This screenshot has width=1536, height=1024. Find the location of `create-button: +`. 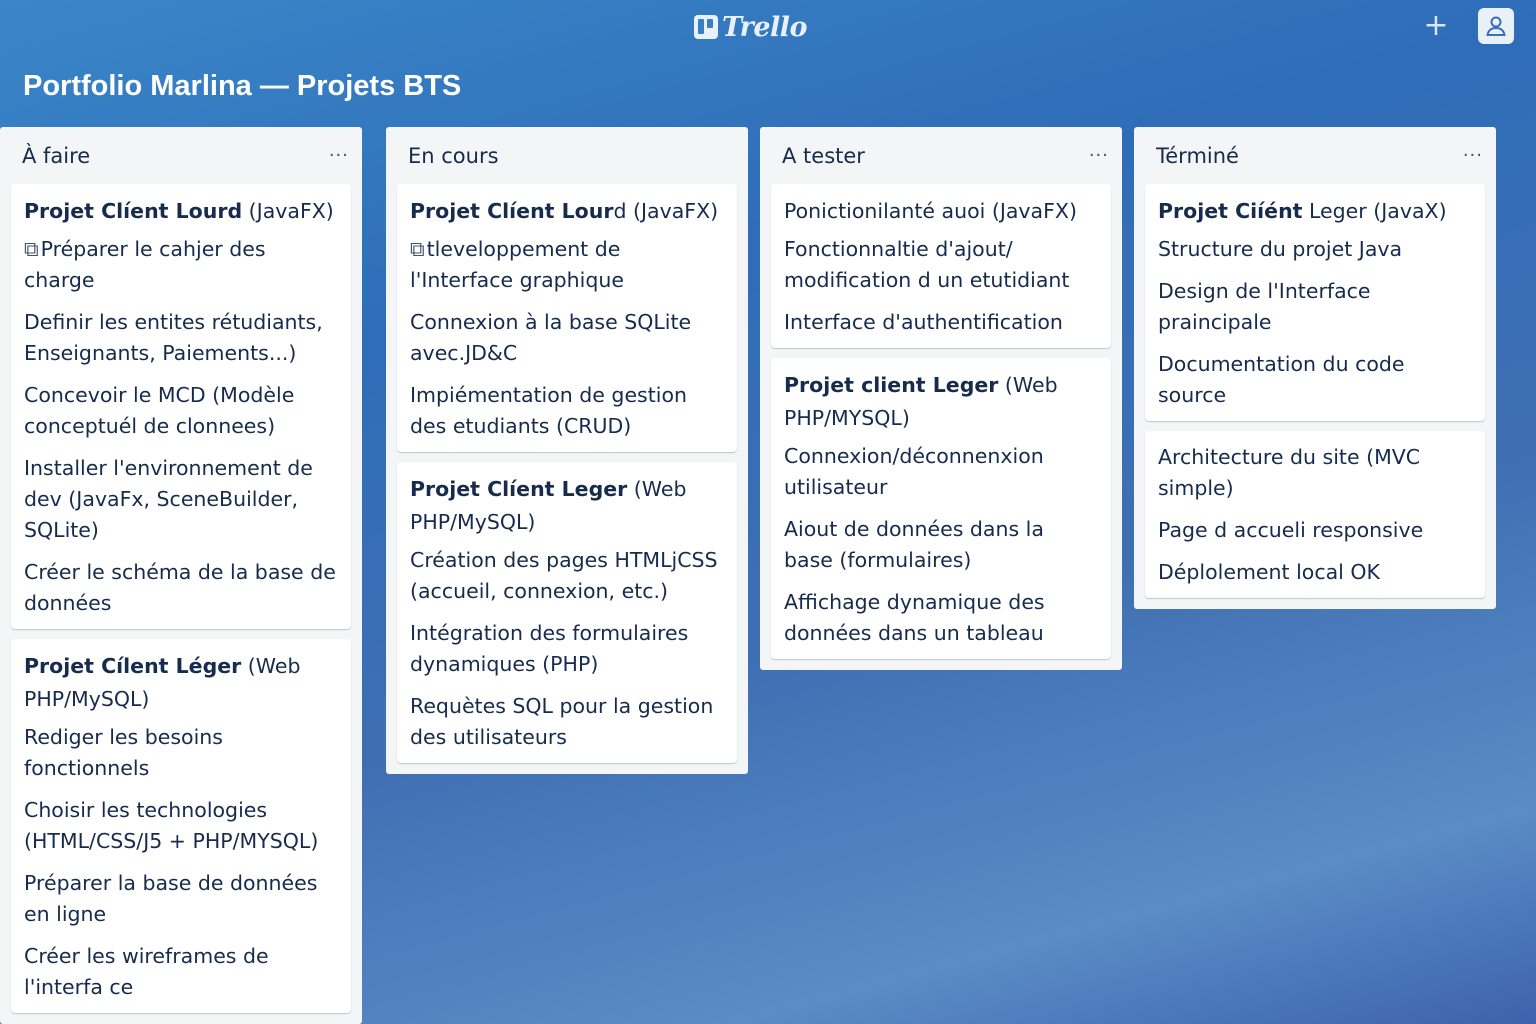

create-button: + is located at coordinates (1436, 26).